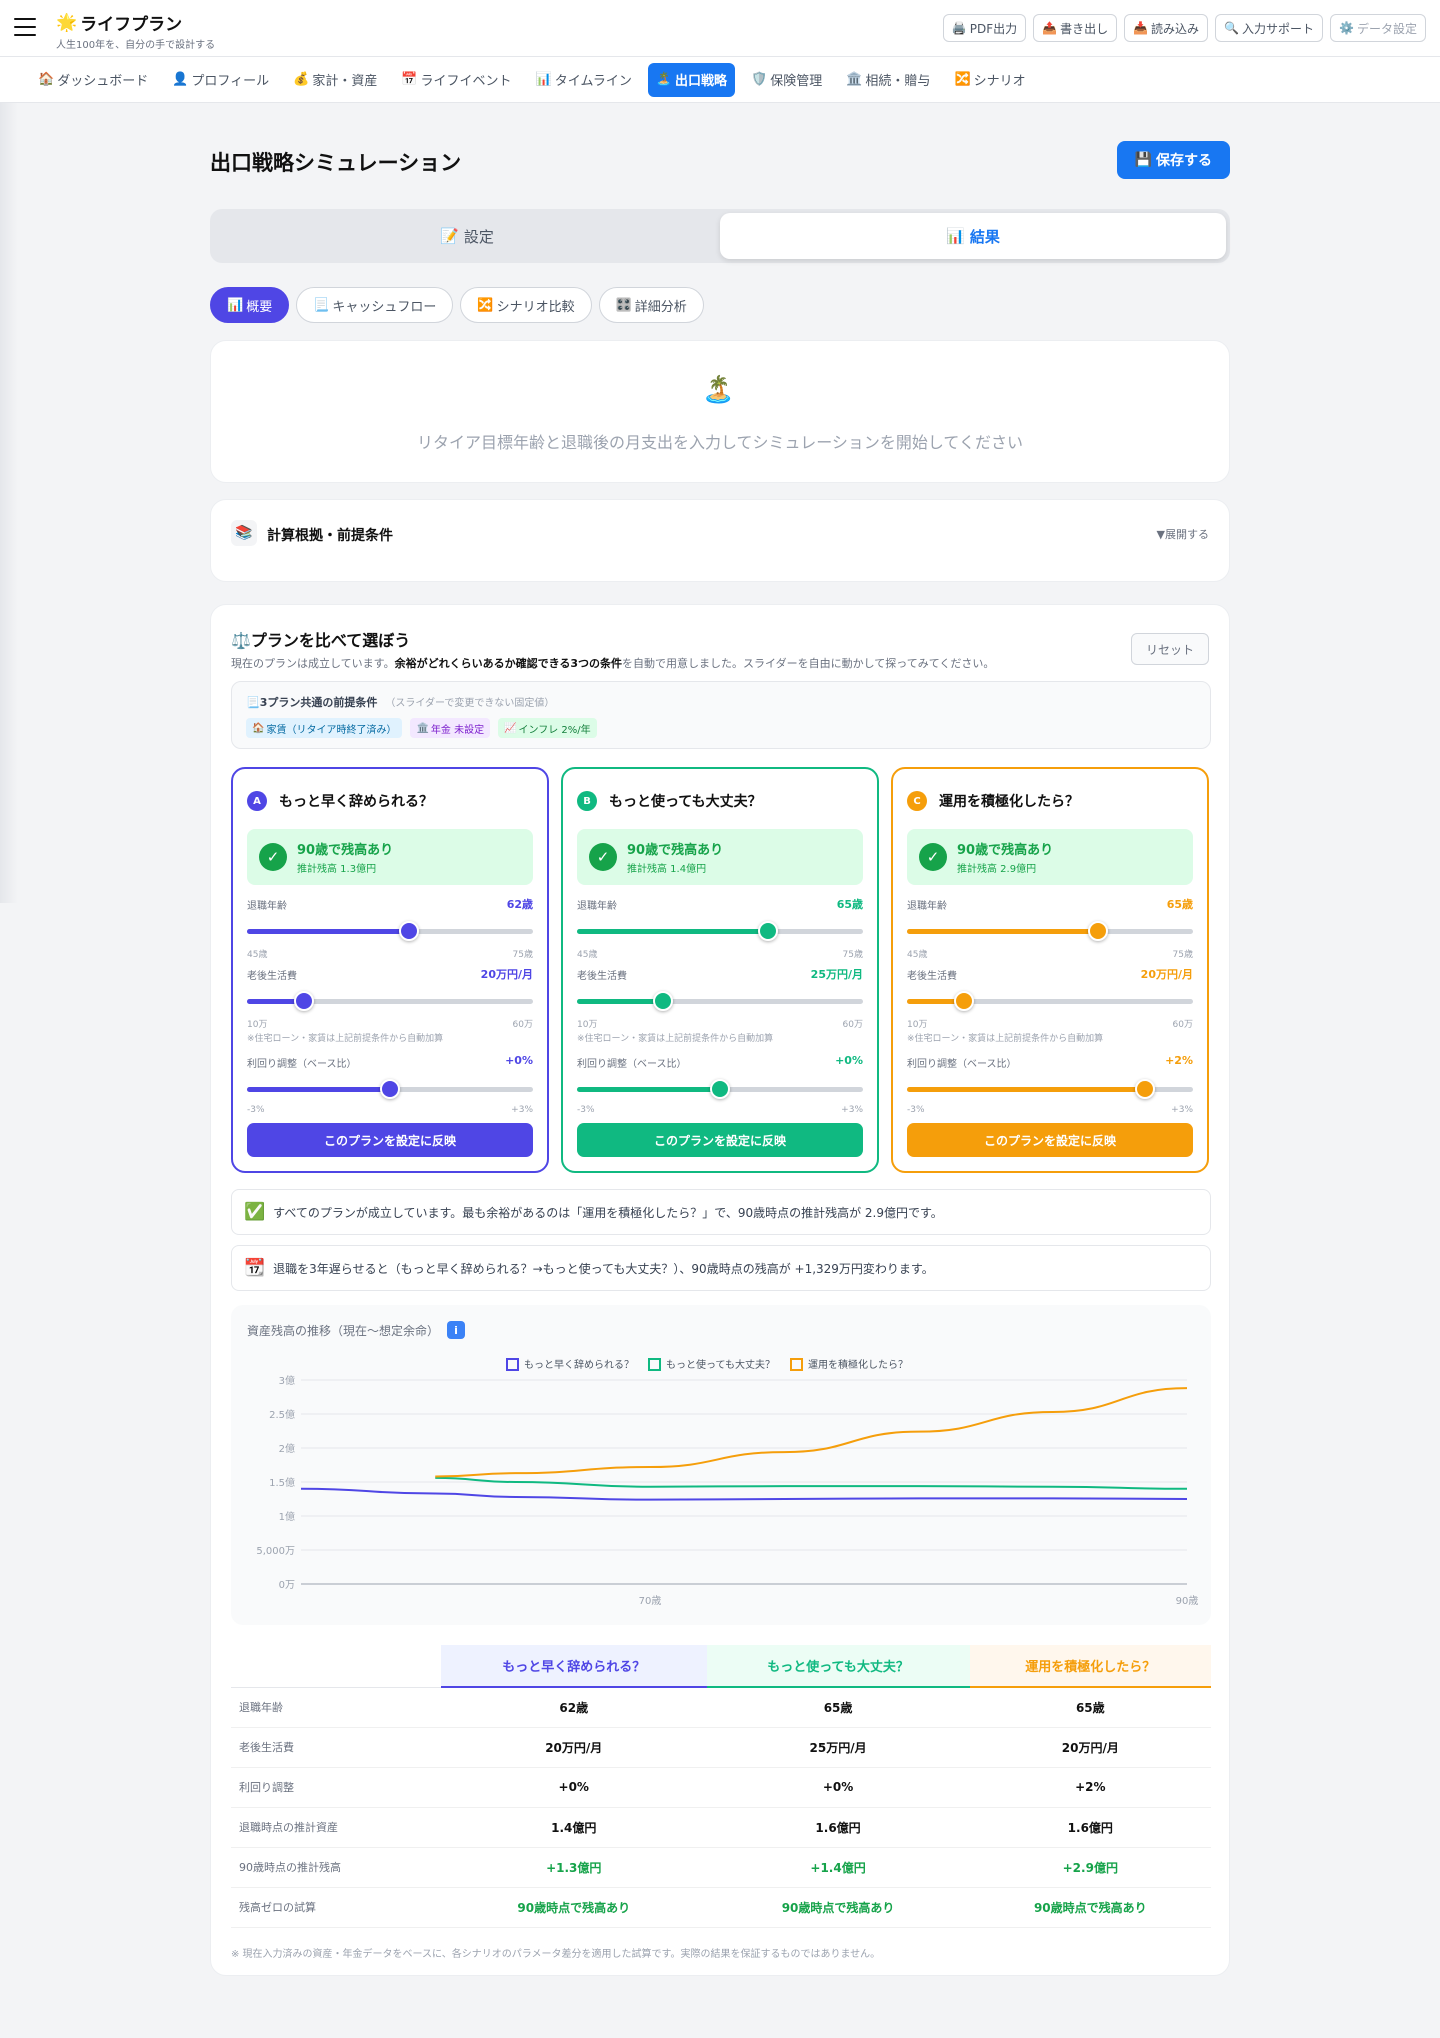  Describe the element at coordinates (330, 536) in the screenshot. I see `assumptions-title: 計算根拠・前提条件` at that location.